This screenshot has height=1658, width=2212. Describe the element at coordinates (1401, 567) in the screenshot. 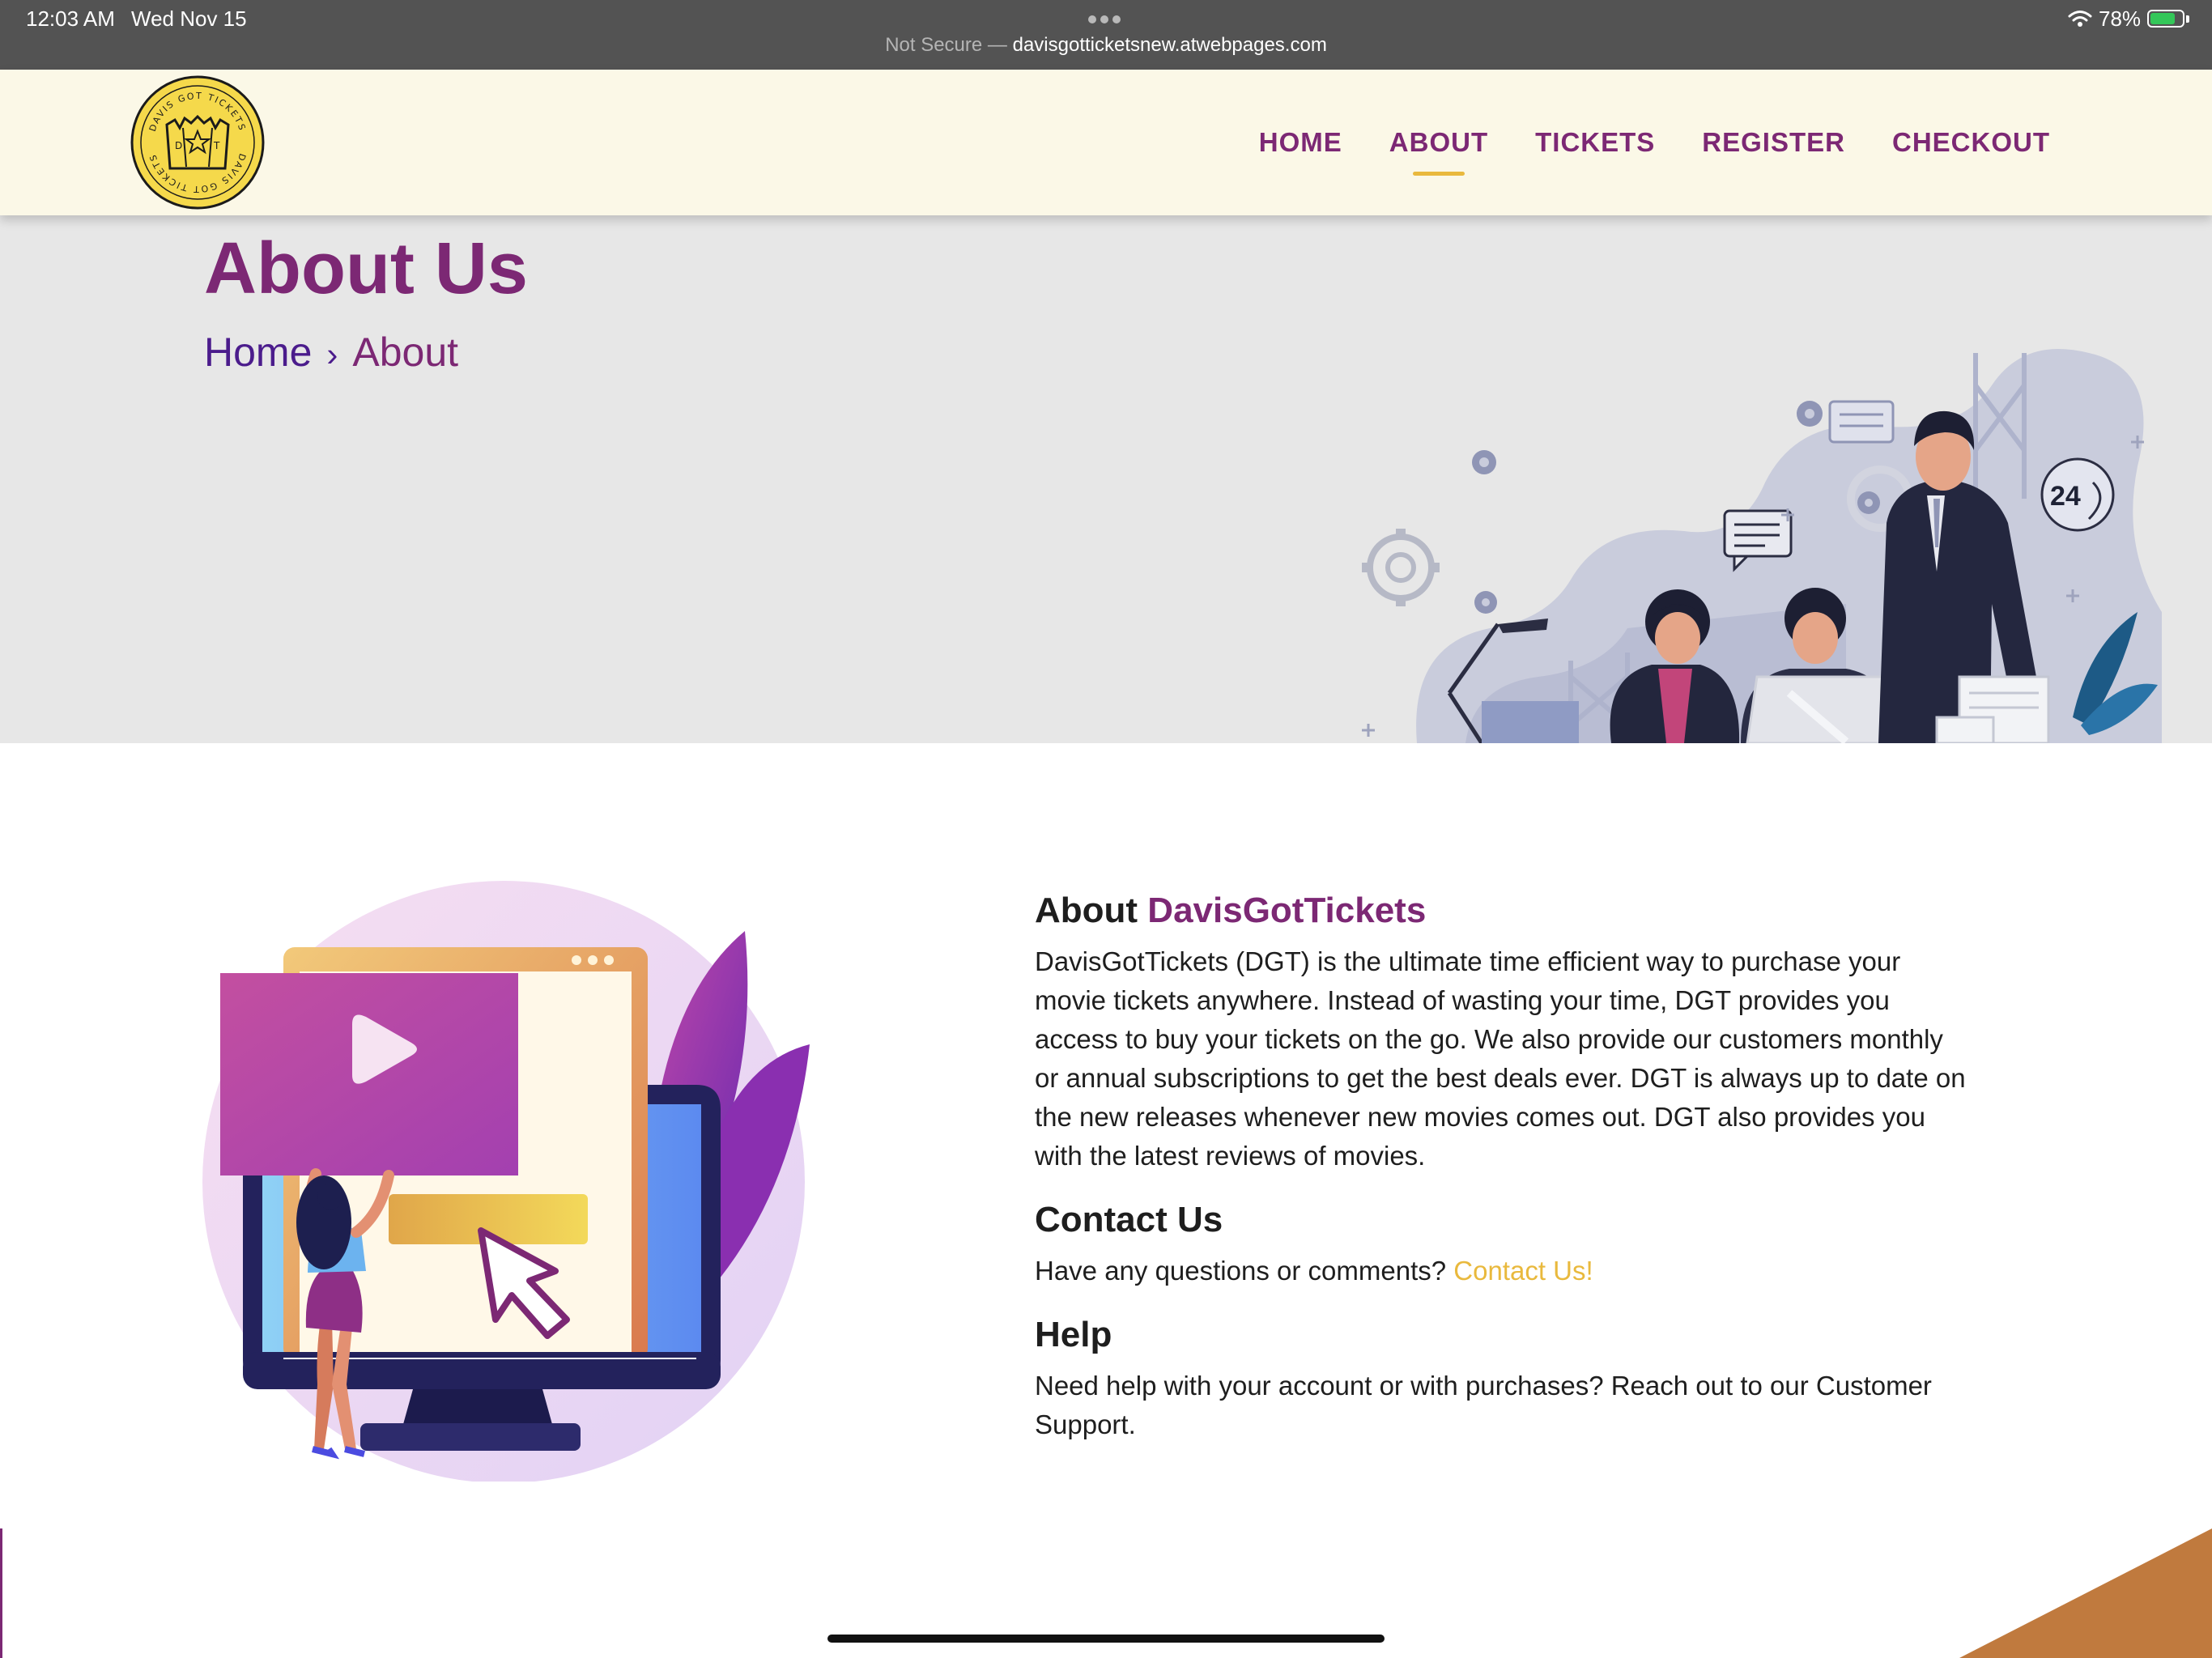

I see `gear-icon` at that location.